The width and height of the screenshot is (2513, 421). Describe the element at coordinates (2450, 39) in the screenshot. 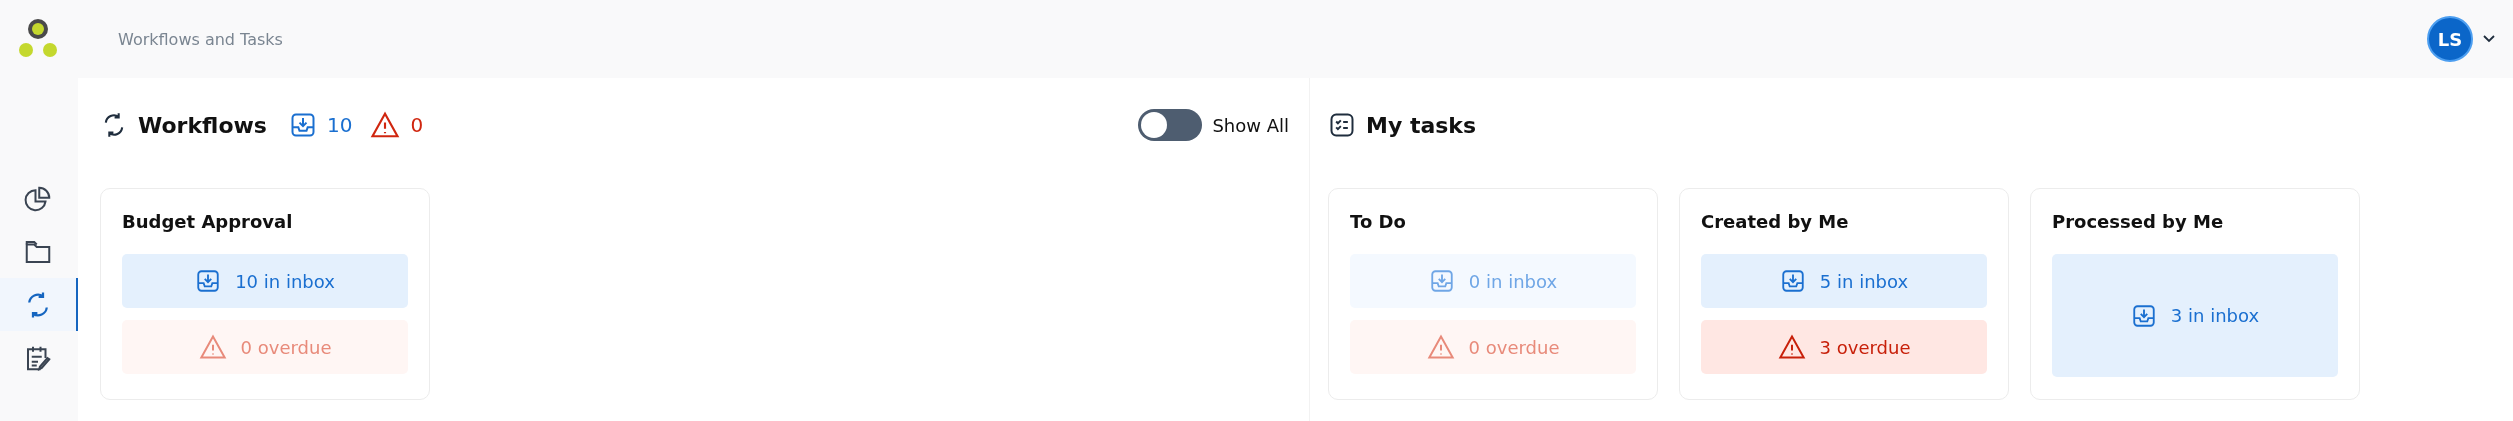

I see `user-avatar: LS` at that location.